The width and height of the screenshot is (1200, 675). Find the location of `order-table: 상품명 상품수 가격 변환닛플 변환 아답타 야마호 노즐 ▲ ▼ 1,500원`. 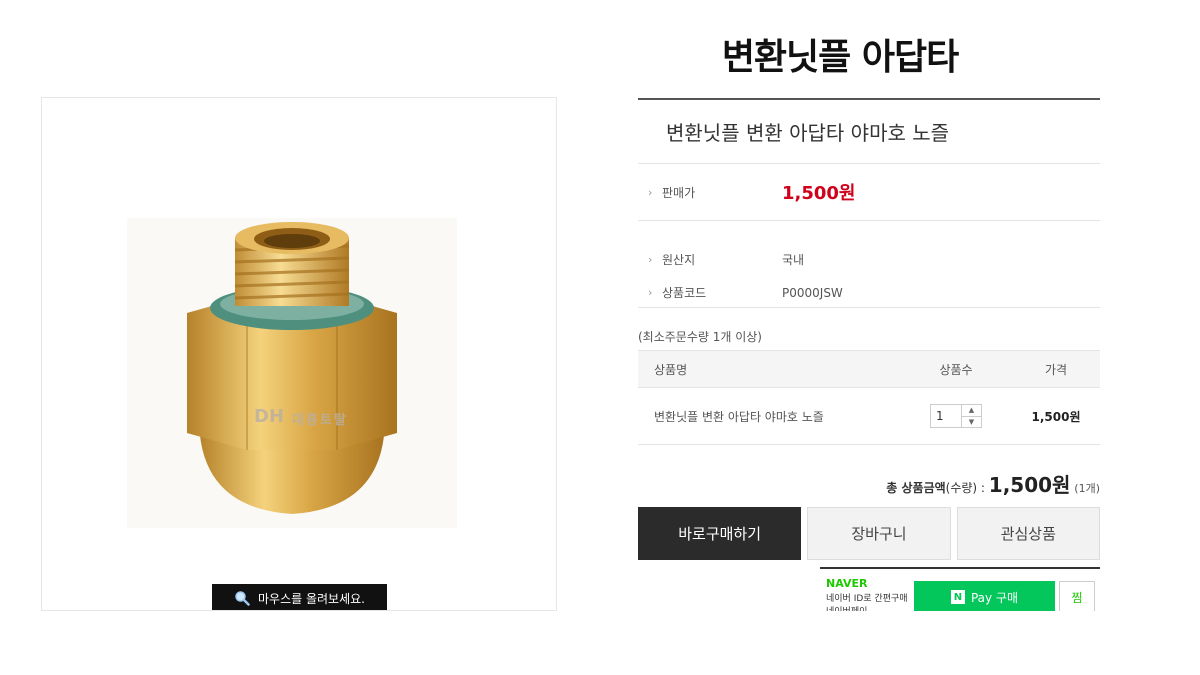

order-table: 상품명 상품수 가격 변환닛플 변환 아답타 야마호 노즐 ▲ ▼ 1,500원 is located at coordinates (869, 397).